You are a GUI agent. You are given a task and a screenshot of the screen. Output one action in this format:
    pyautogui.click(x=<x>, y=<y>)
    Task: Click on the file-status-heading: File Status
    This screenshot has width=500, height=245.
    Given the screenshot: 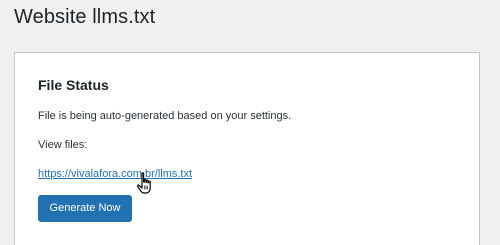 What is the action you would take?
    pyautogui.click(x=73, y=85)
    